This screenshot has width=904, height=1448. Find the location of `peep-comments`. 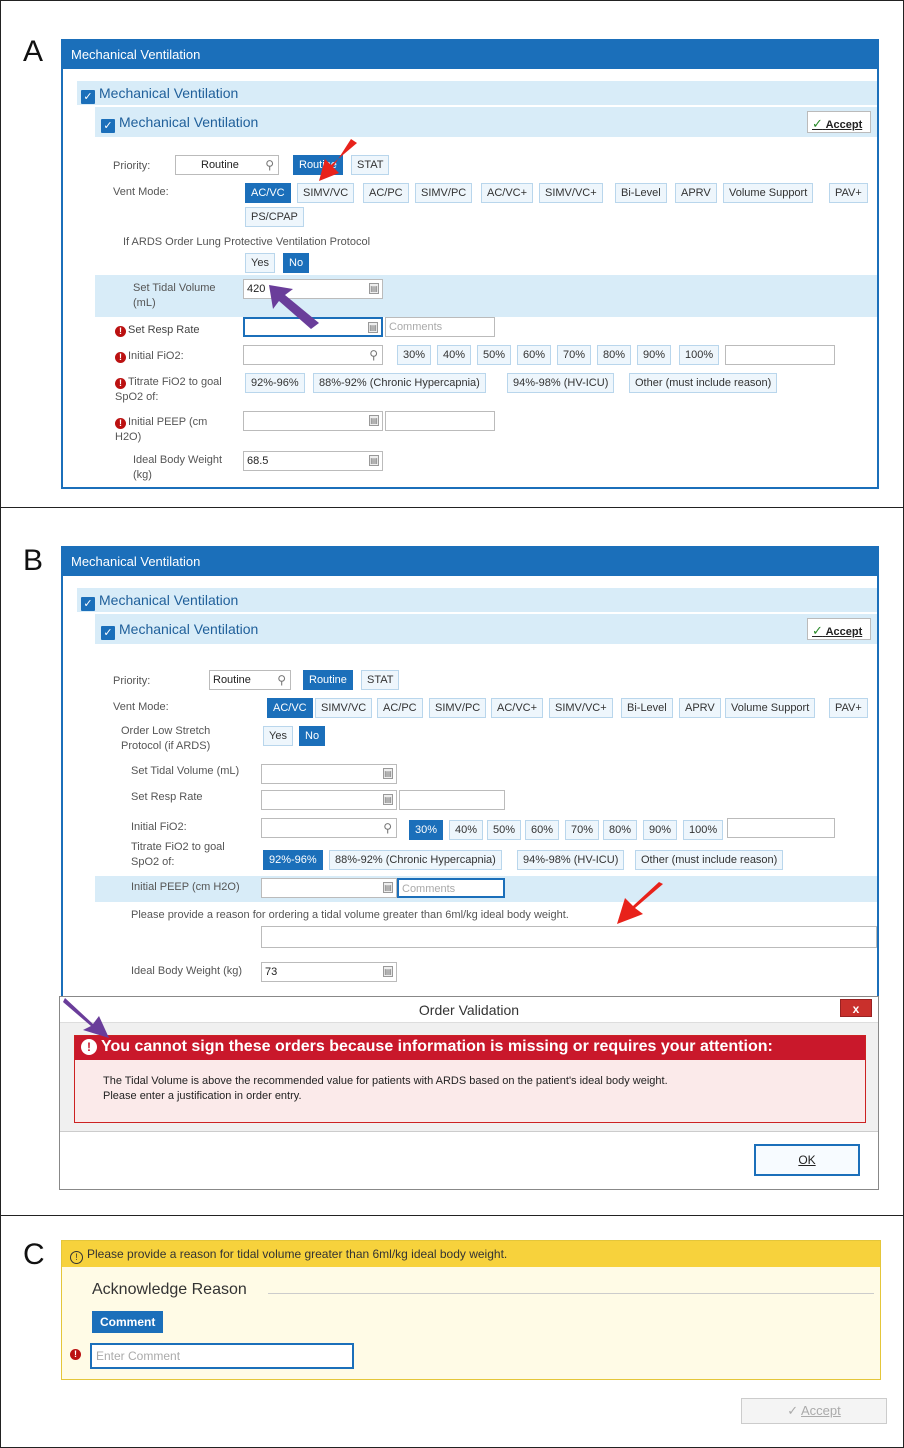

peep-comments is located at coordinates (440, 421).